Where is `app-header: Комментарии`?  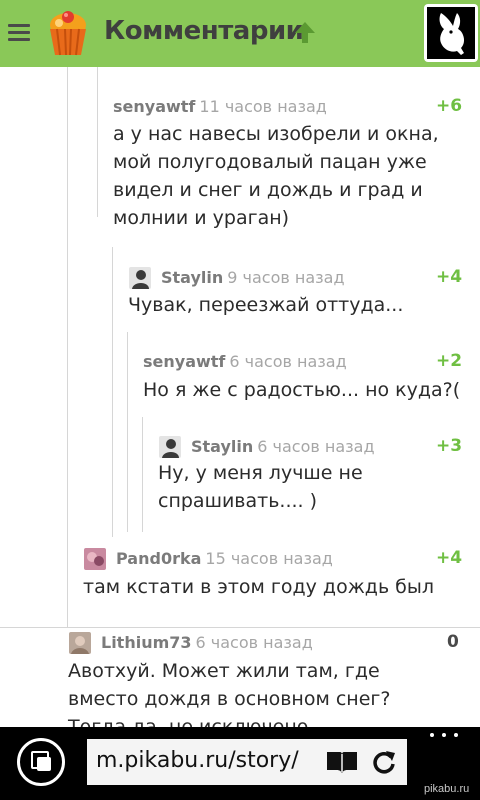 app-header: Комментарии is located at coordinates (240, 33).